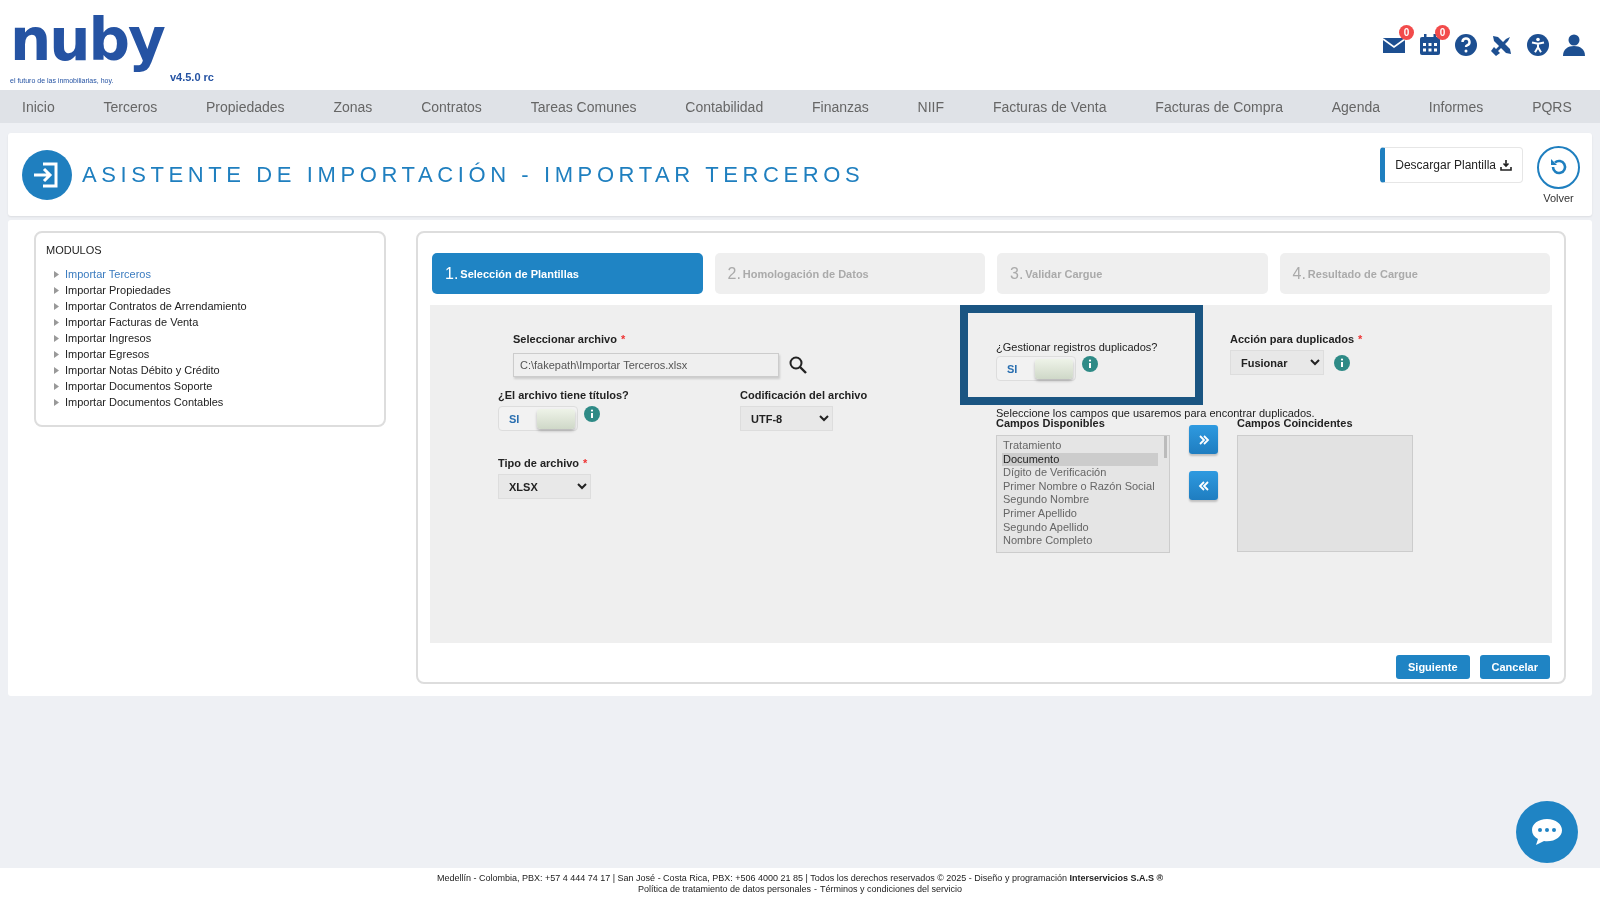  What do you see at coordinates (214, 290) in the screenshot?
I see `sidebar-item: Importar Propiedades` at bounding box center [214, 290].